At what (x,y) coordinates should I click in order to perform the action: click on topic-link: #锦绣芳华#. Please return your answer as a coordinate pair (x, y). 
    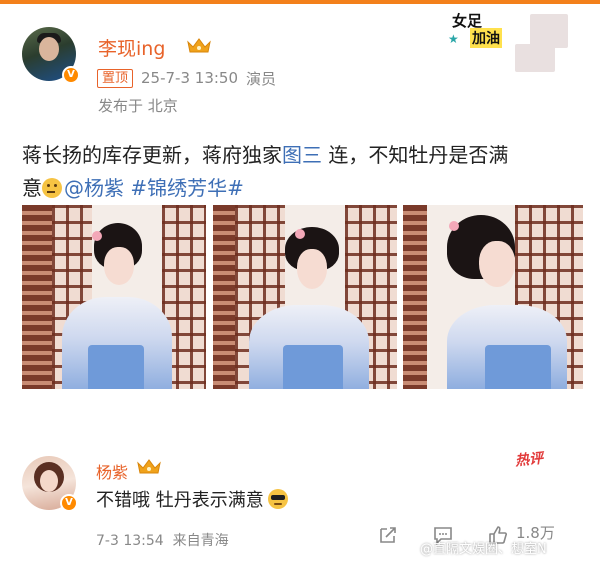
    Looking at the image, I should click on (187, 188).